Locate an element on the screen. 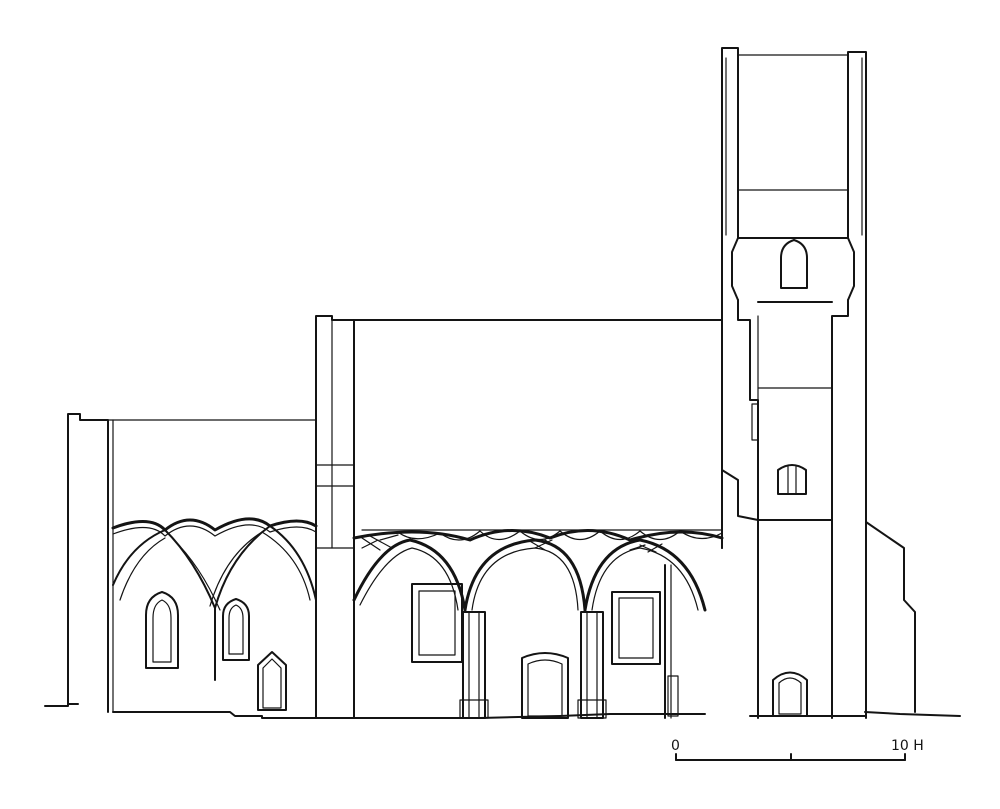  nave-wall is located at coordinates (538, 434).